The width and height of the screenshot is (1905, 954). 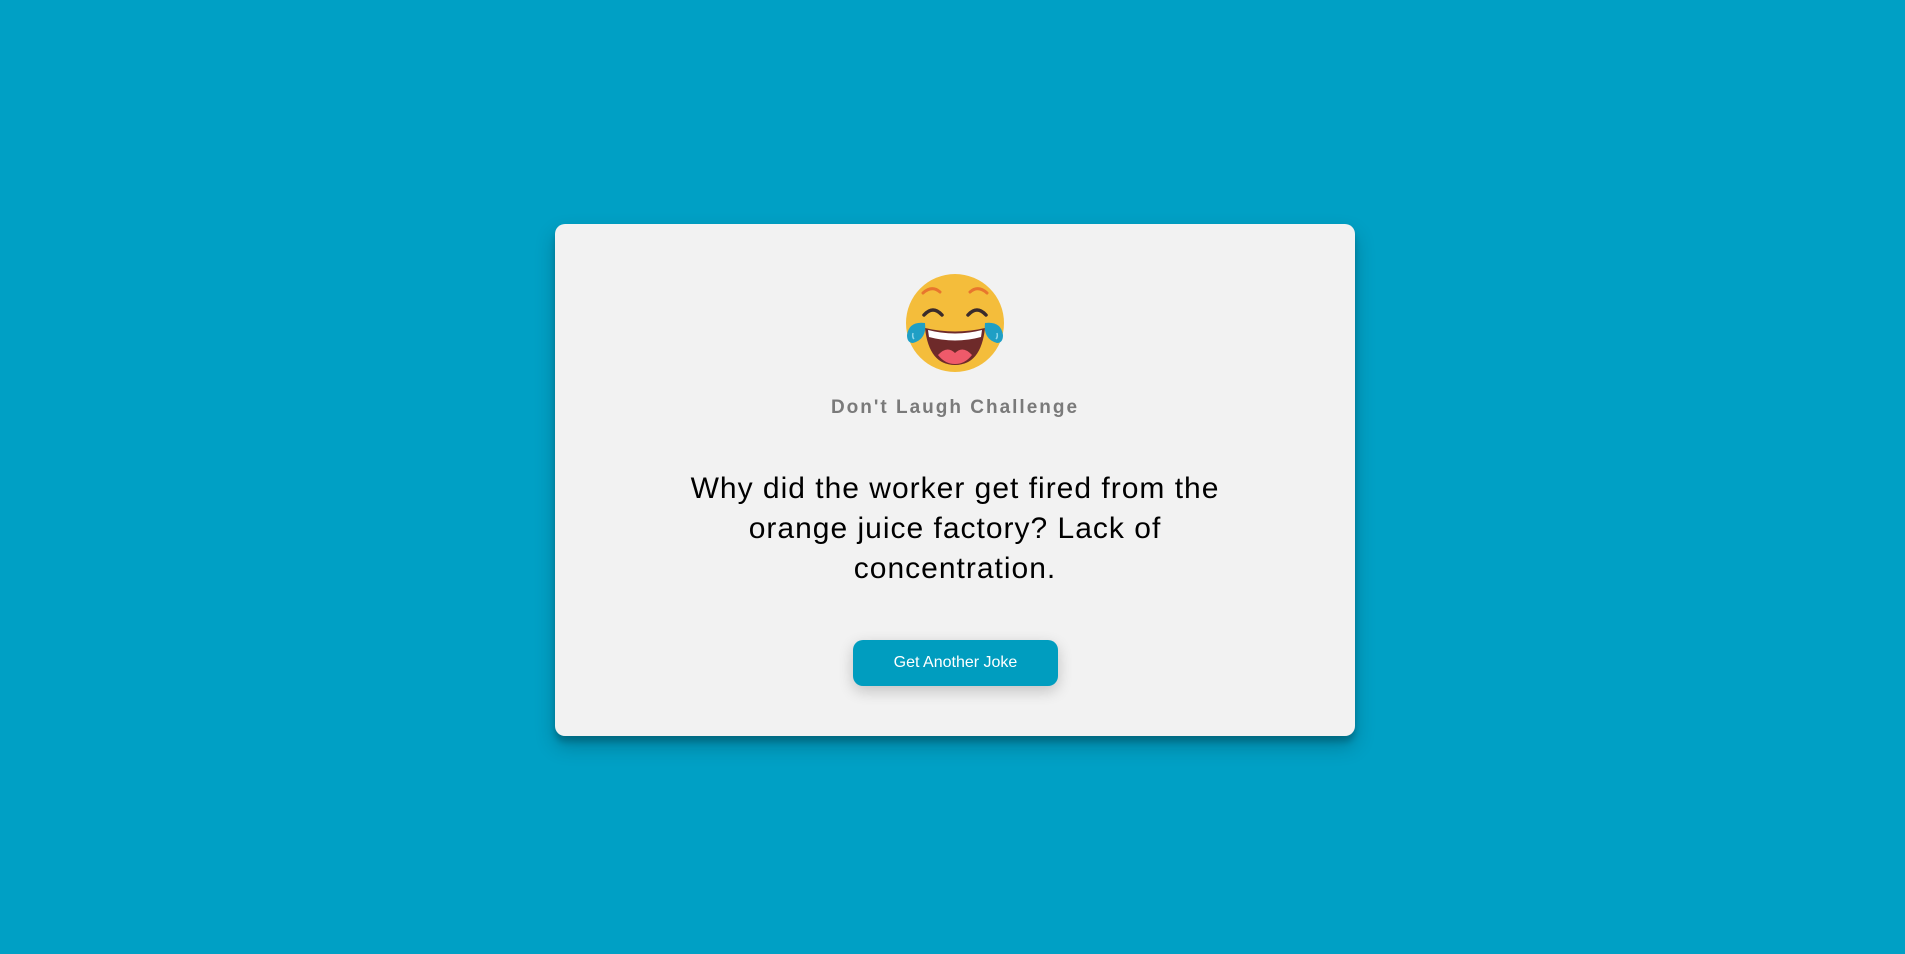 What do you see at coordinates (955, 663) in the screenshot?
I see `get-another-joke-button: Get Another Joke` at bounding box center [955, 663].